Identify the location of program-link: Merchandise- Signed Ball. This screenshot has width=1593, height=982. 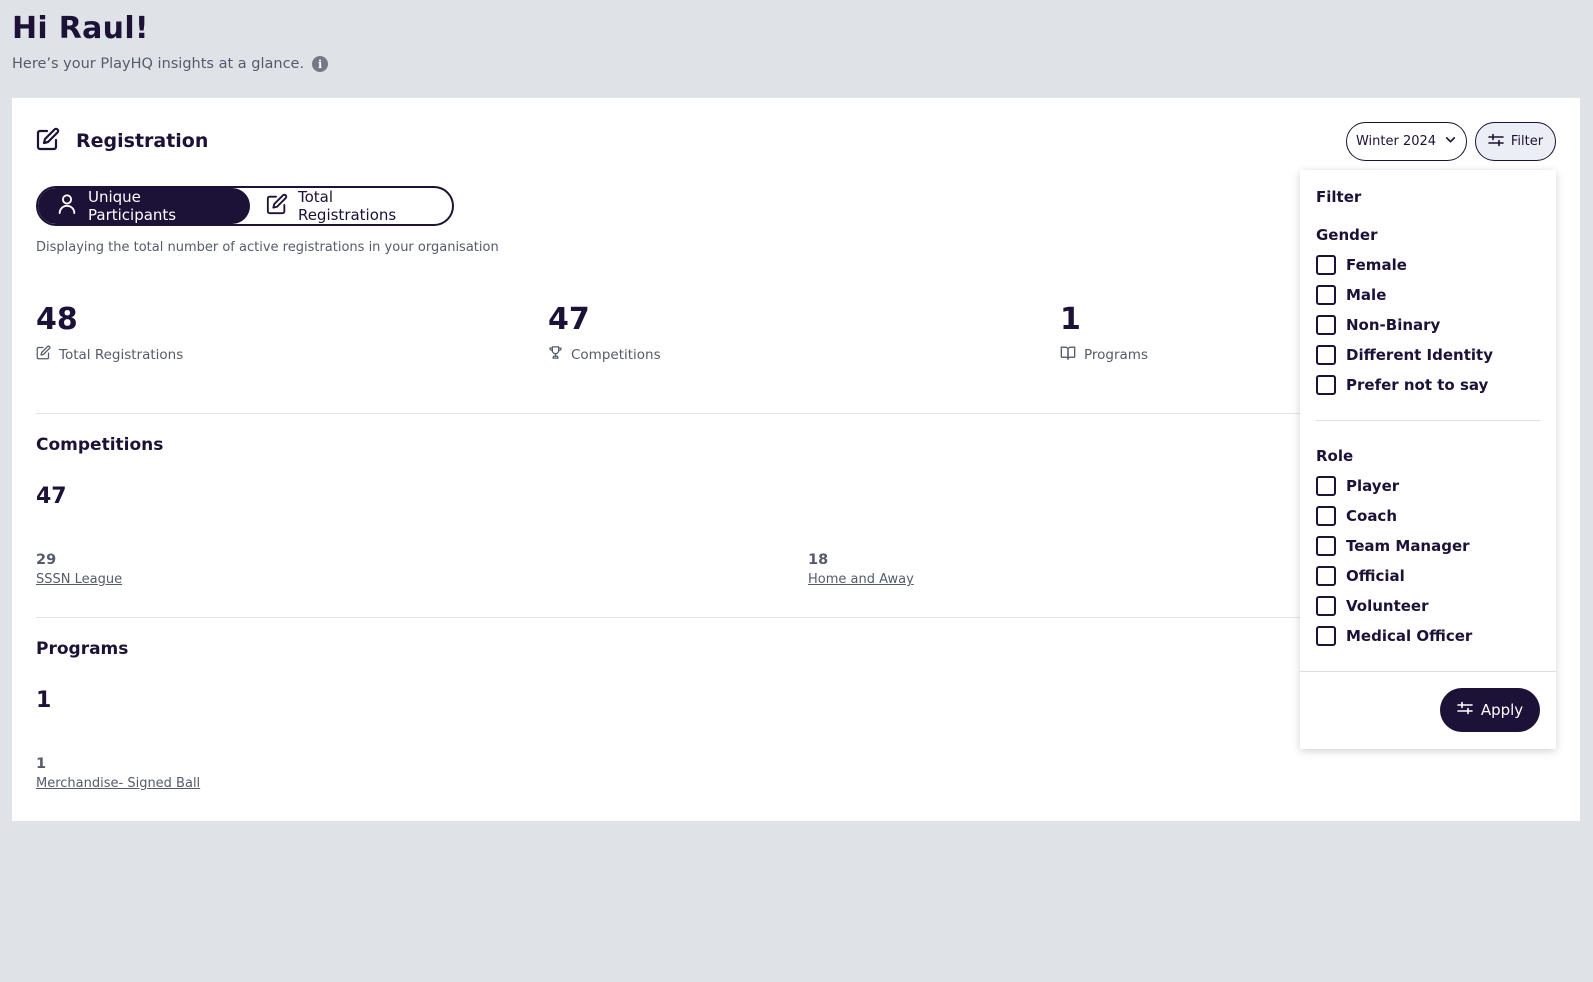
(118, 783).